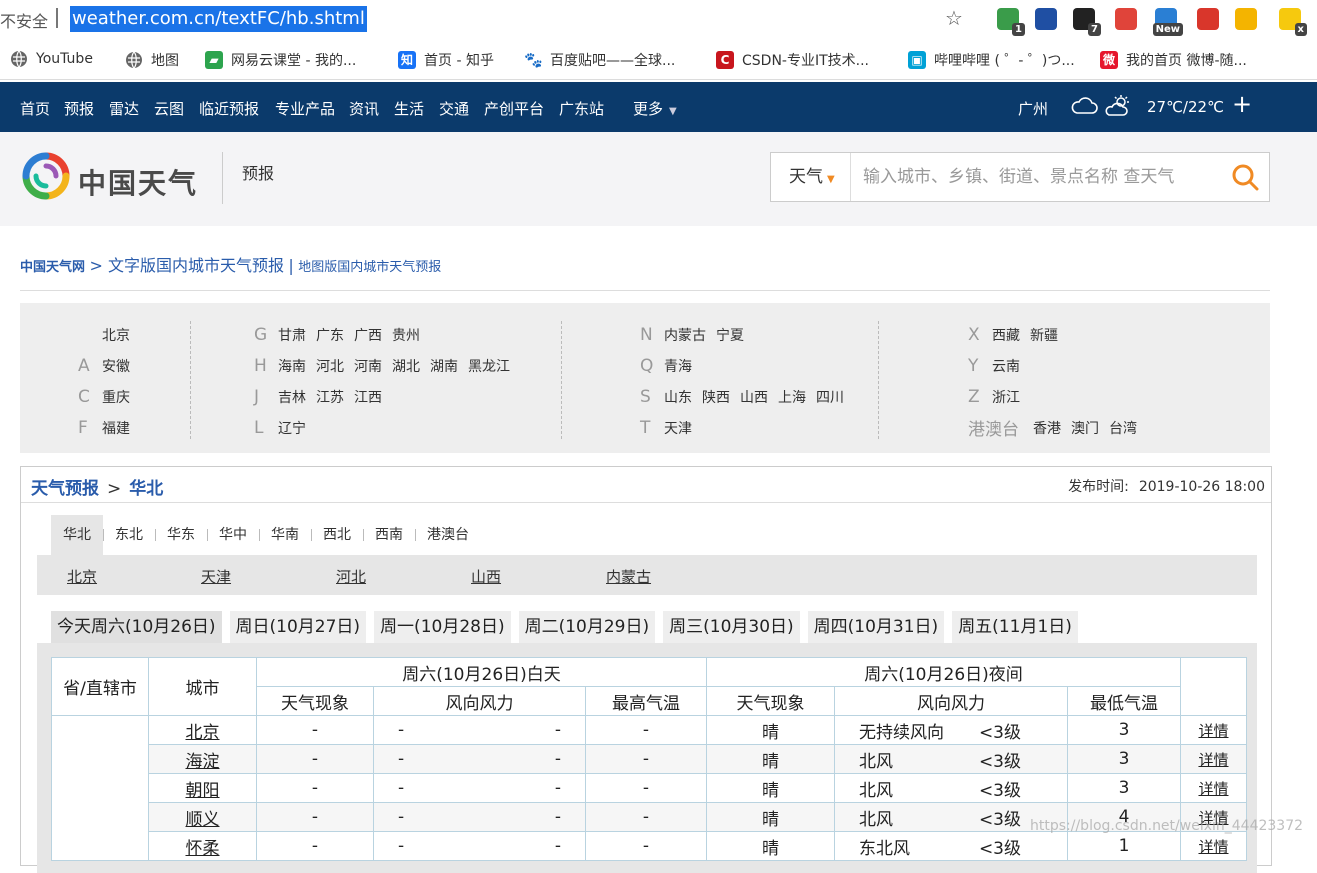 This screenshot has width=1317, height=873. Describe the element at coordinates (1242, 104) in the screenshot. I see `add-city-button: +` at that location.